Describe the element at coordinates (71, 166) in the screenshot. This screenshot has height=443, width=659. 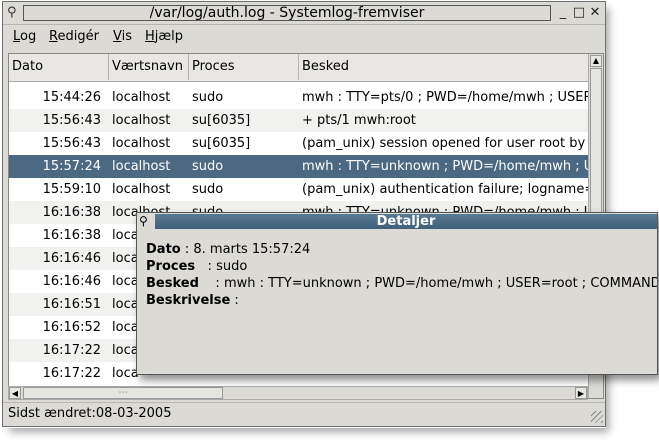
I see `cell-time: 15:57:24` at that location.